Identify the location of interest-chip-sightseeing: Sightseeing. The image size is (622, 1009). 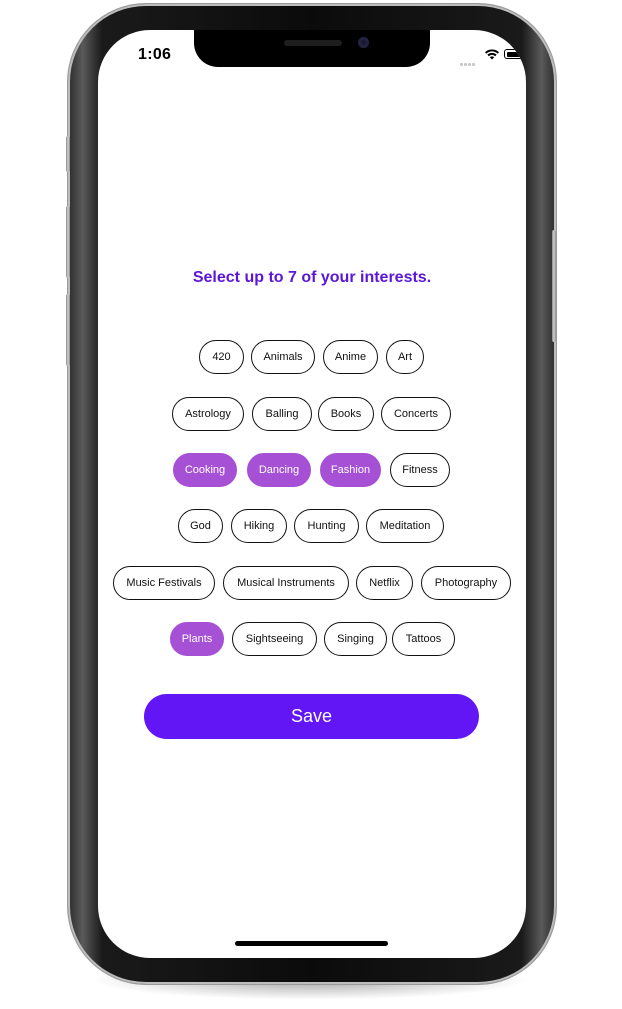
(274, 639).